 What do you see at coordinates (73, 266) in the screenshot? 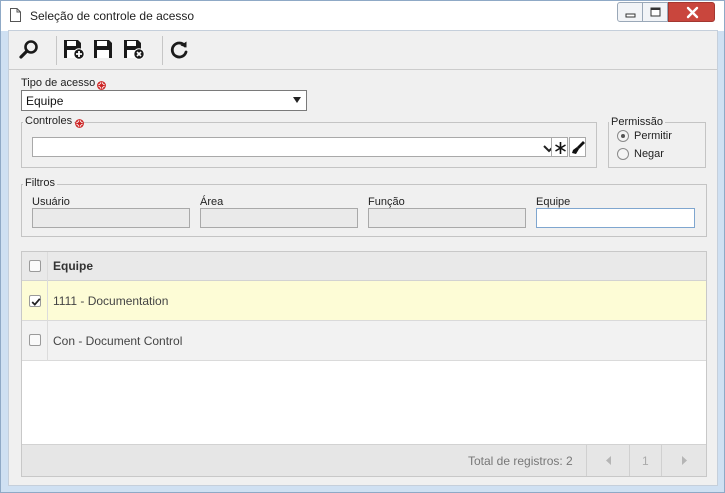
I see `column-header-team: Equipe` at bounding box center [73, 266].